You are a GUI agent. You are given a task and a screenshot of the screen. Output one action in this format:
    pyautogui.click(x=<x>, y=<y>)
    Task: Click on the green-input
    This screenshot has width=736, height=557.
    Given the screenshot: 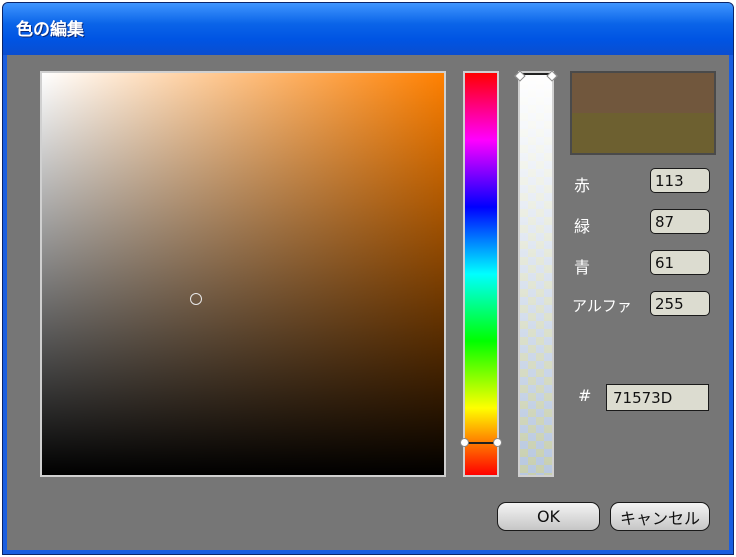 What is the action you would take?
    pyautogui.click(x=680, y=221)
    